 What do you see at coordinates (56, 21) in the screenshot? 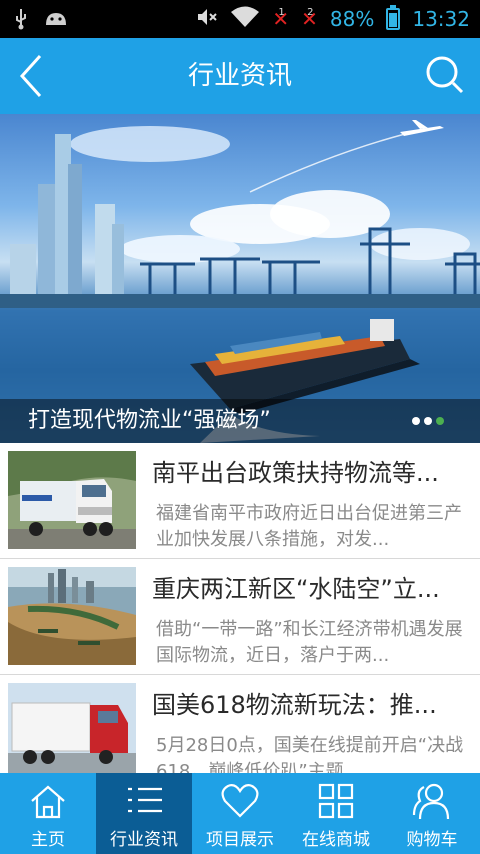
I see `android-icon` at bounding box center [56, 21].